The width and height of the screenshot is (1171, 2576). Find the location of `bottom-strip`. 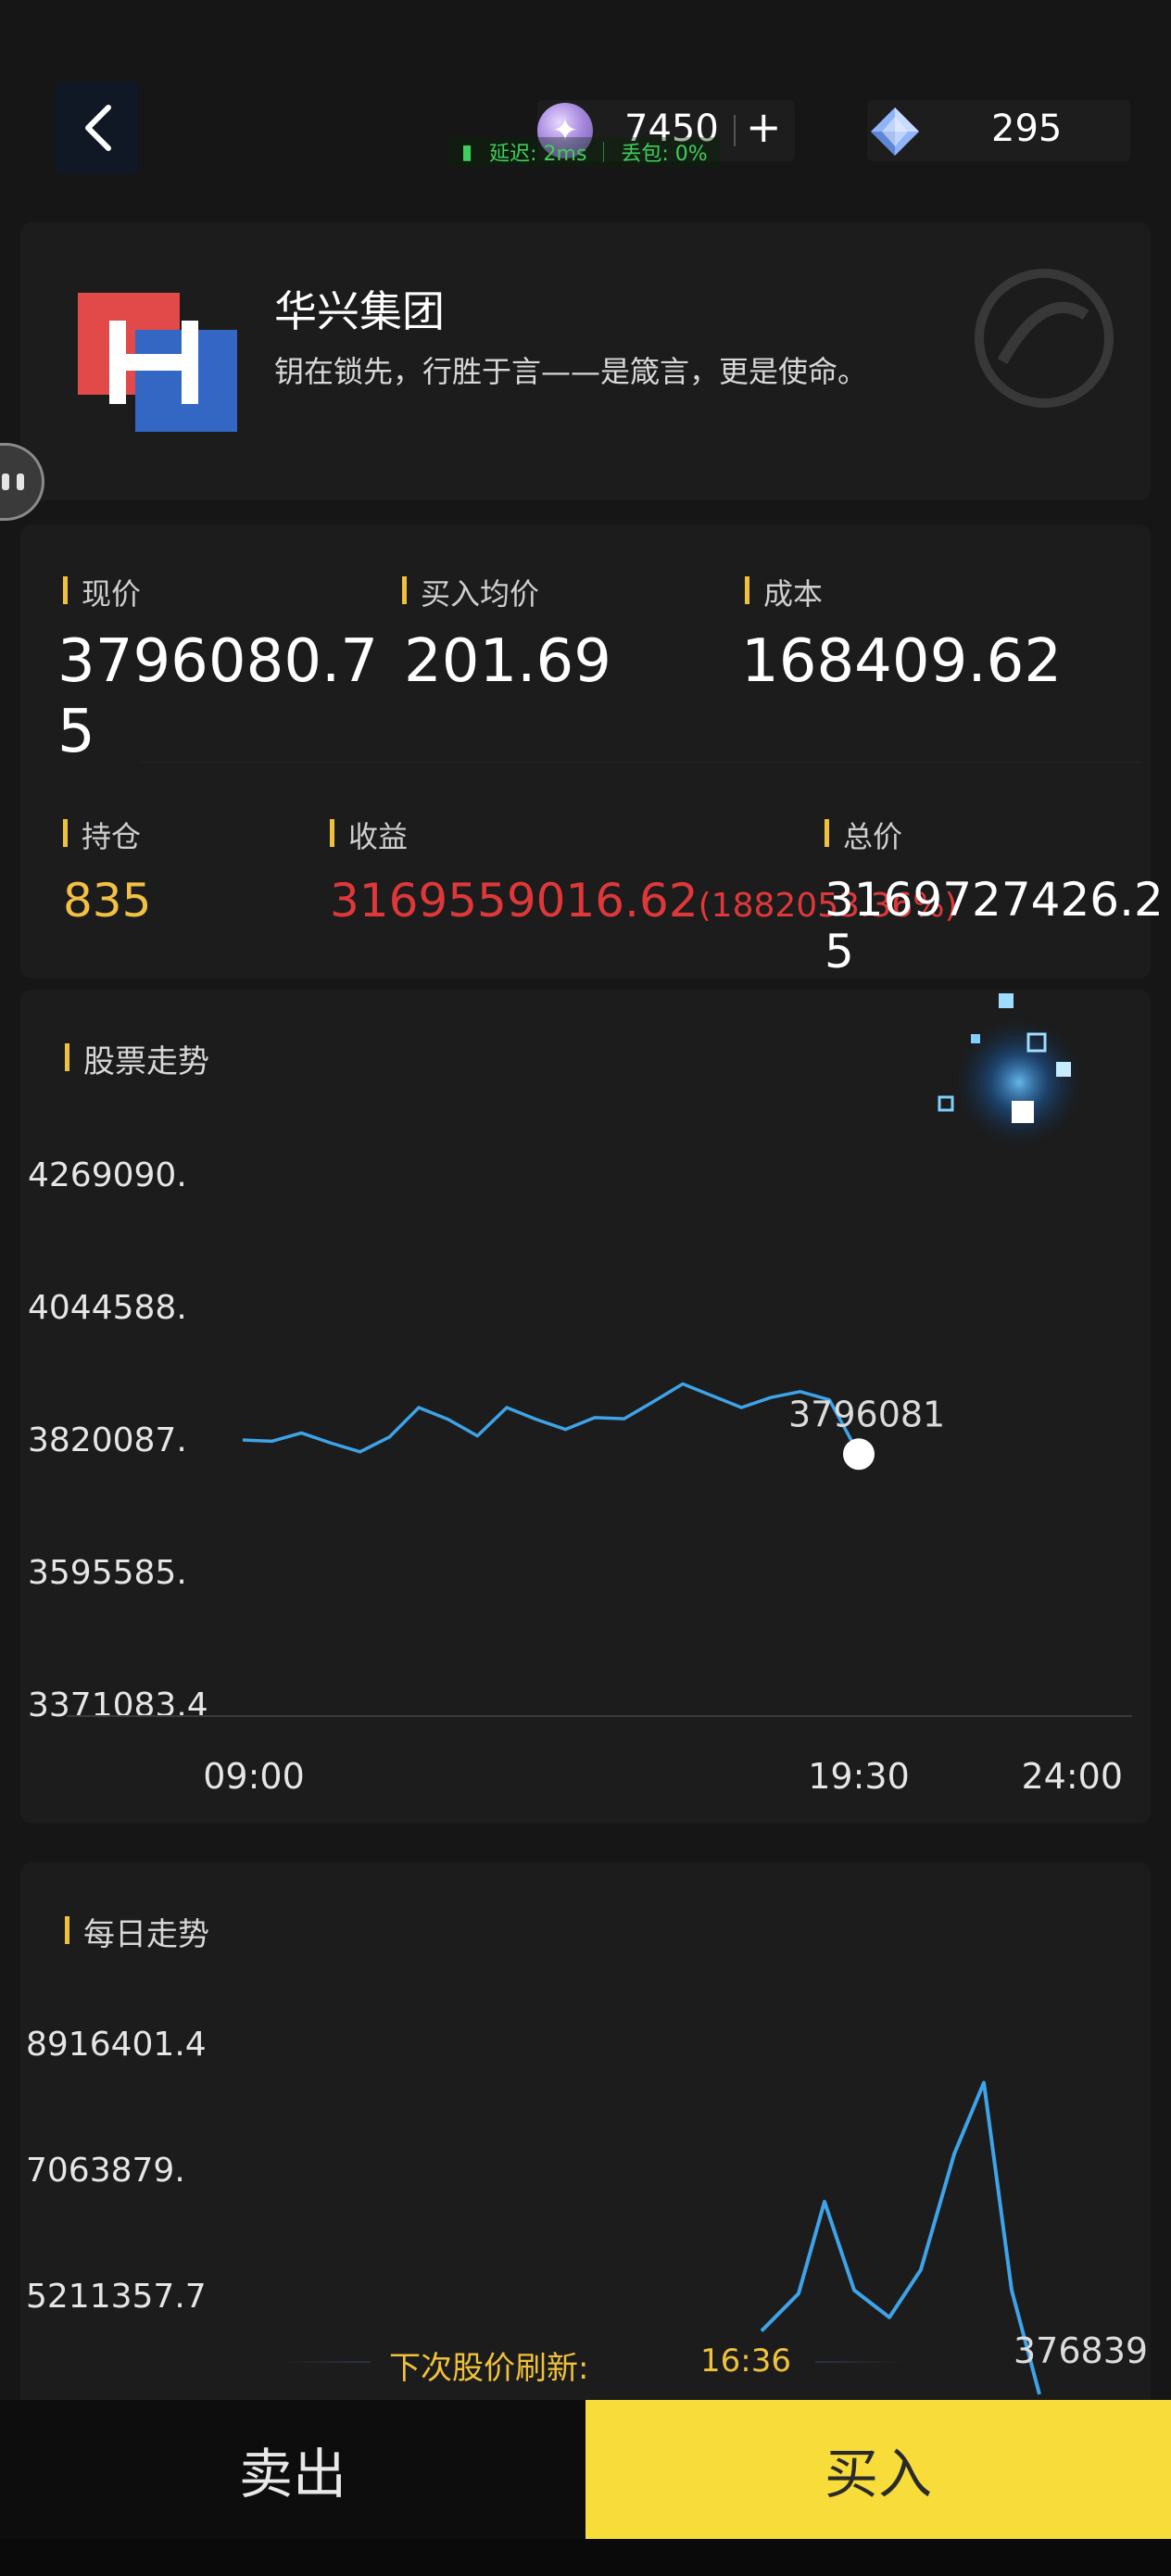

bottom-strip is located at coordinates (585, 2557).